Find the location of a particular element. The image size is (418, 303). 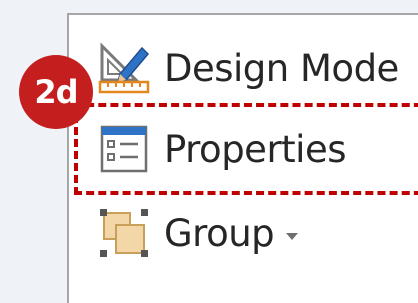

group-button: Group is located at coordinates (197, 233).